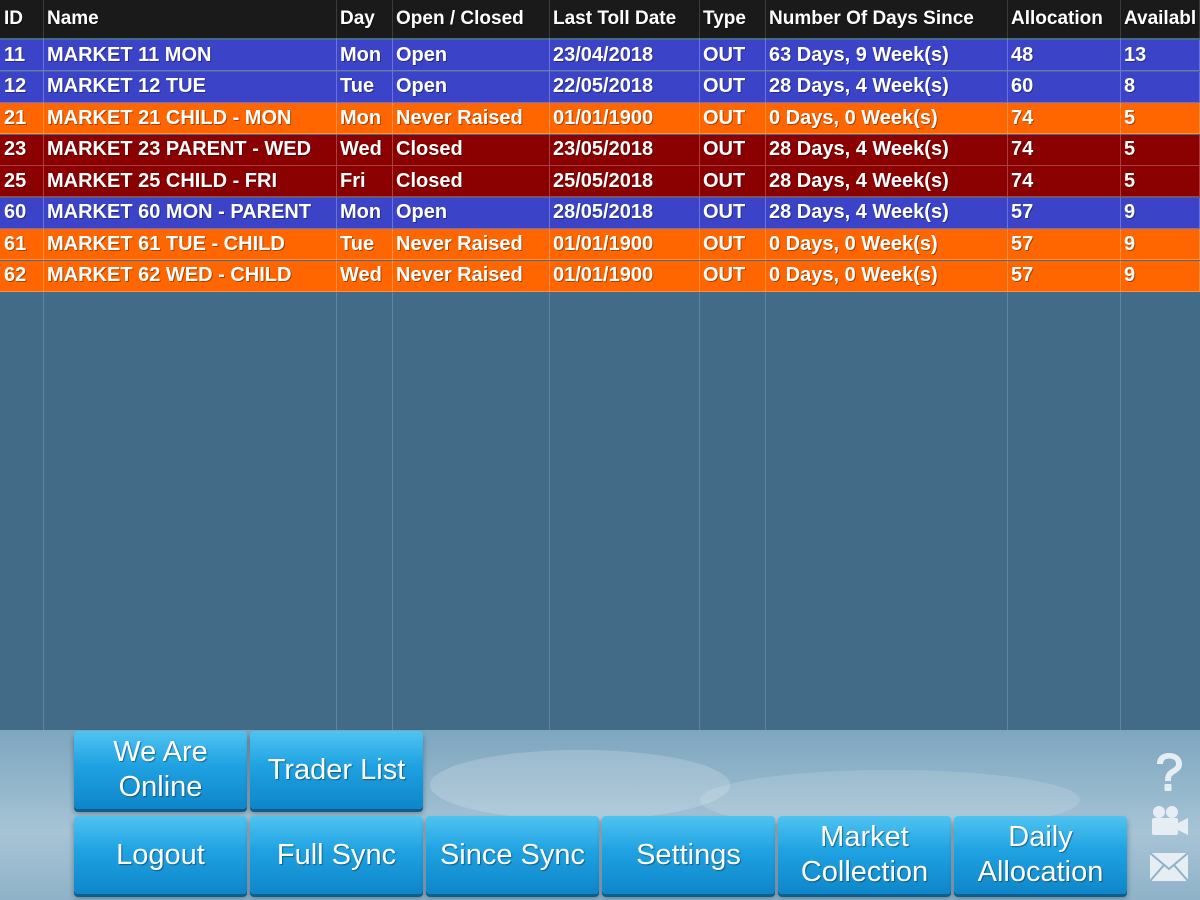  Describe the element at coordinates (22, 149) in the screenshot. I see `cell-id: 23` at that location.